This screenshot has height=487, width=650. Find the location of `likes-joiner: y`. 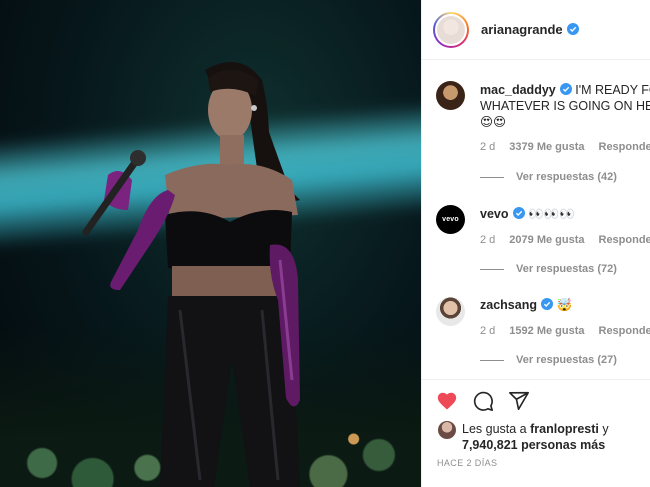

likes-joiner: y is located at coordinates (605, 429).